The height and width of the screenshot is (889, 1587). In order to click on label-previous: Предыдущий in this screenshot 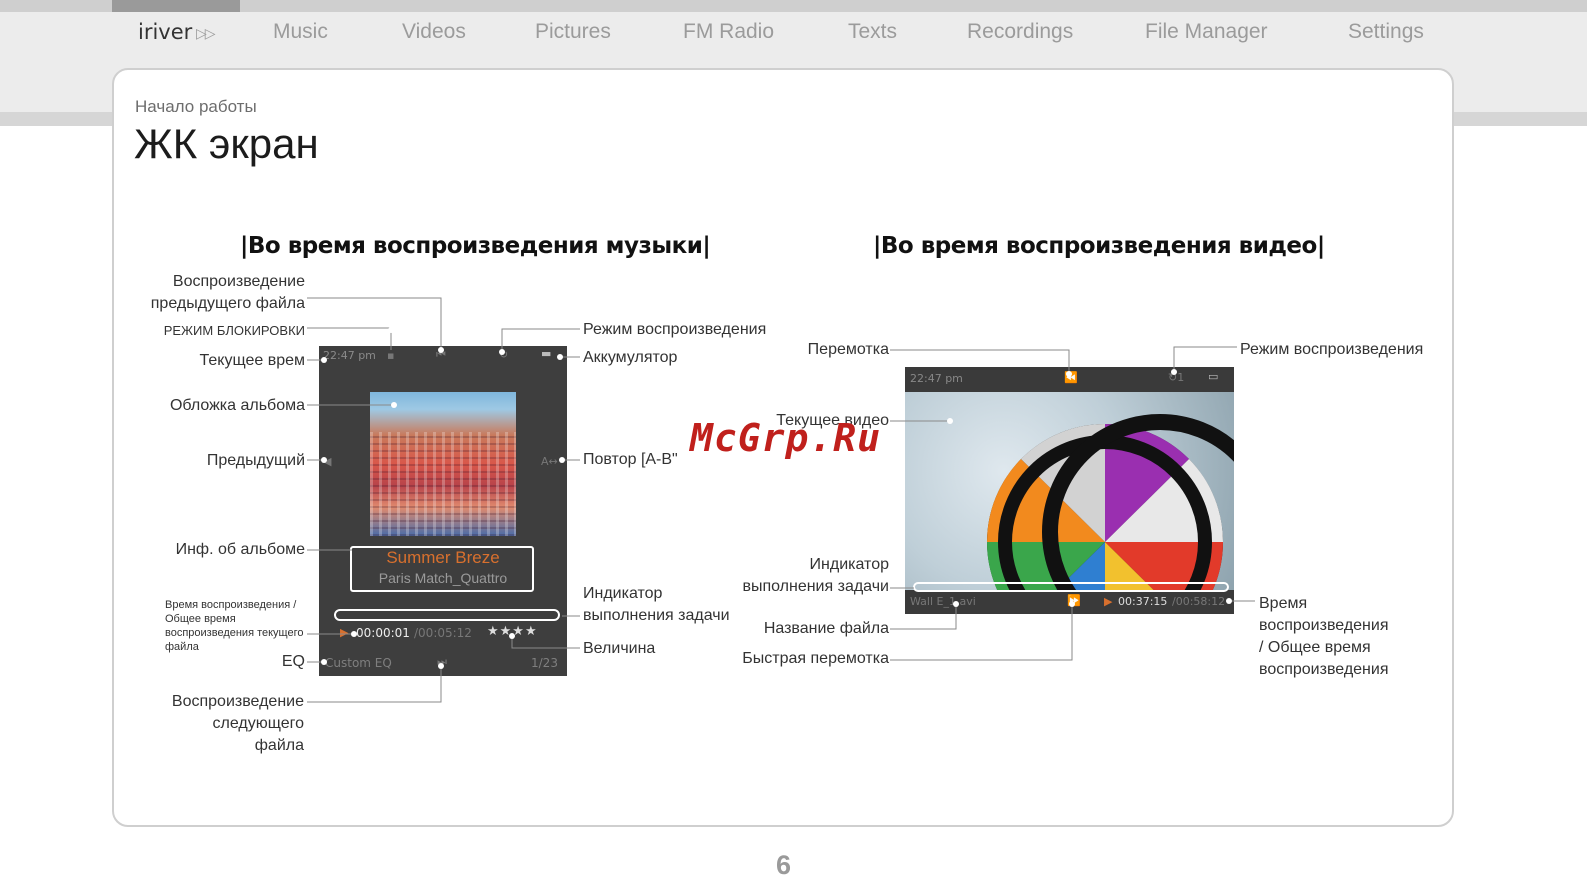, I will do `click(255, 460)`.